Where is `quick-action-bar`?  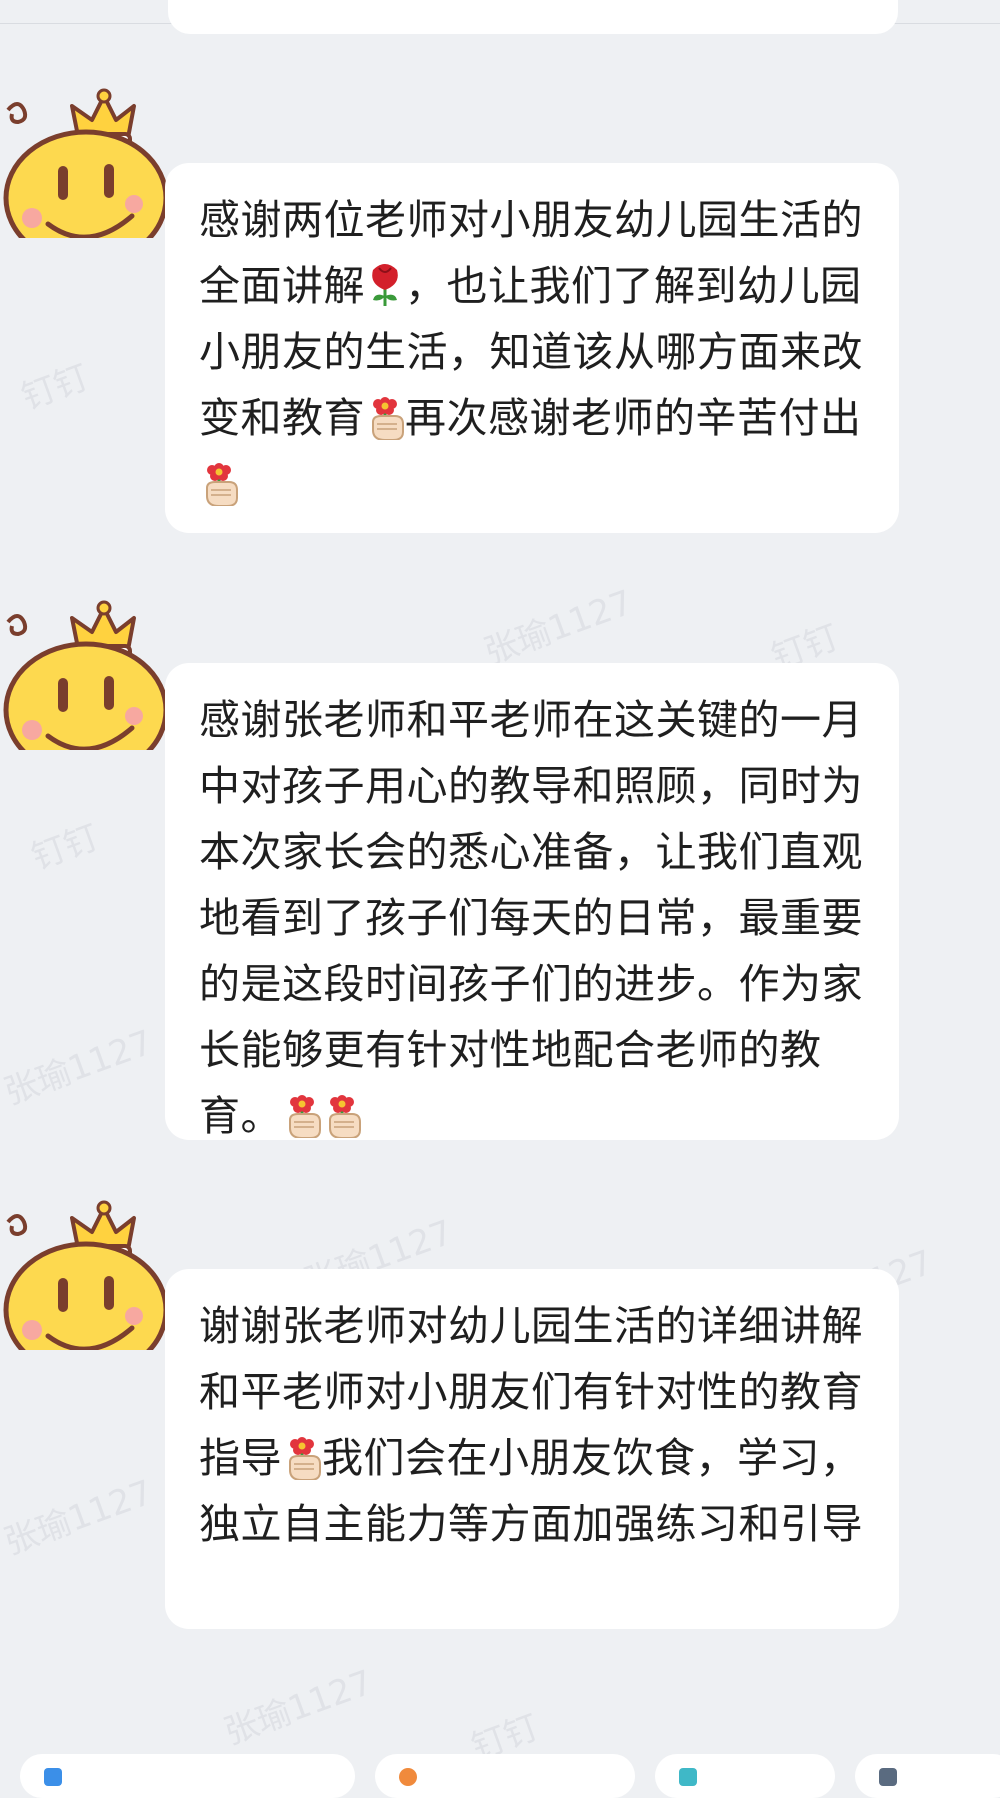
quick-action-bar is located at coordinates (500, 1773).